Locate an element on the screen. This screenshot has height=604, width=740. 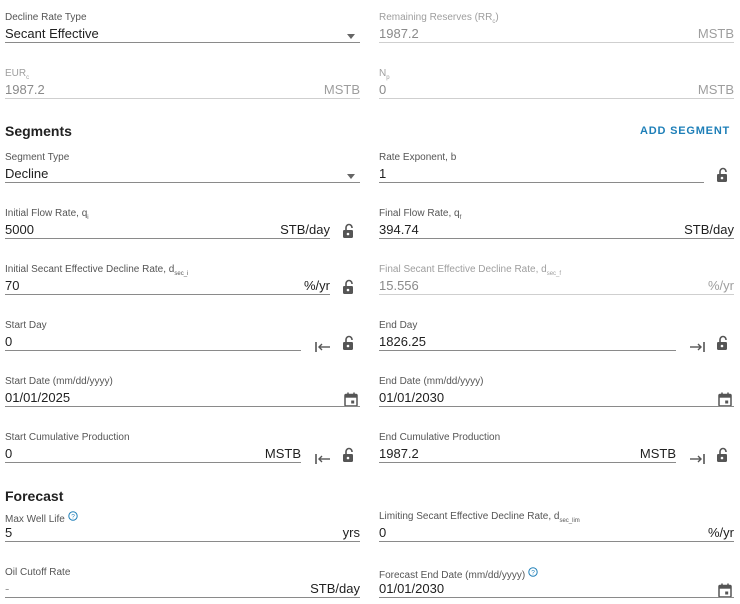
oil-cutoff-rate-label: Oil Cutoff Rate is located at coordinates (38, 572).